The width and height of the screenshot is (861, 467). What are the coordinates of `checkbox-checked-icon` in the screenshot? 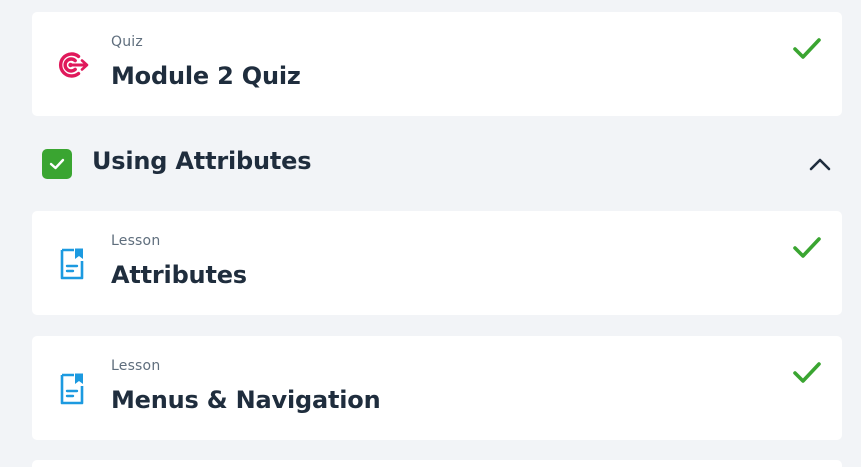 It's located at (57, 164).